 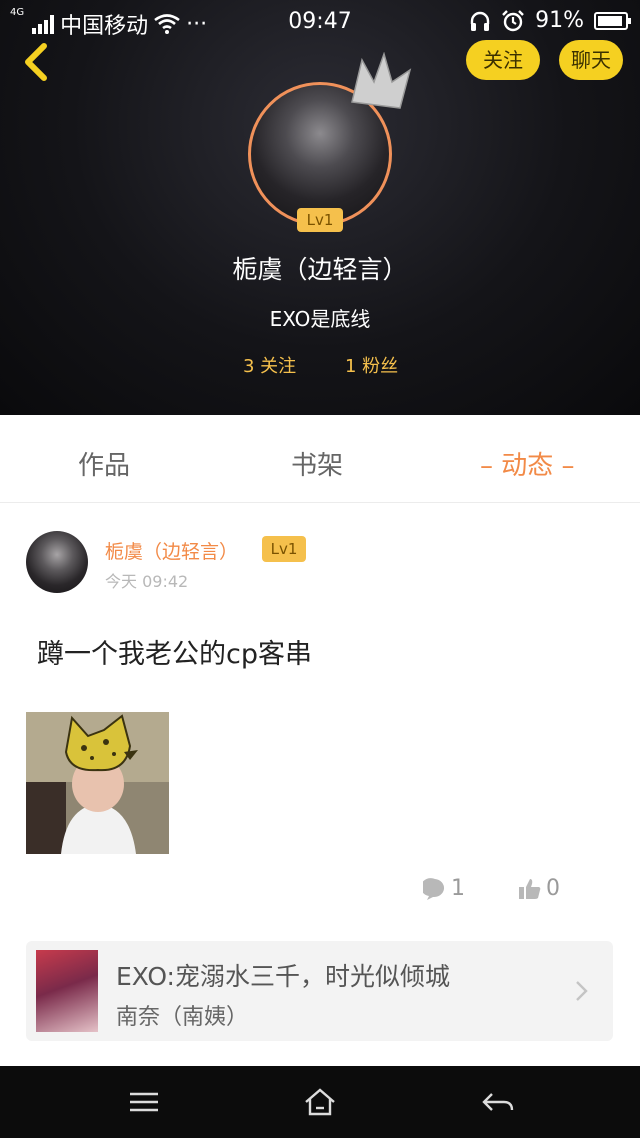 What do you see at coordinates (283, 976) in the screenshot?
I see `book-title: EXO:宠溺水三千，时光似倾城` at bounding box center [283, 976].